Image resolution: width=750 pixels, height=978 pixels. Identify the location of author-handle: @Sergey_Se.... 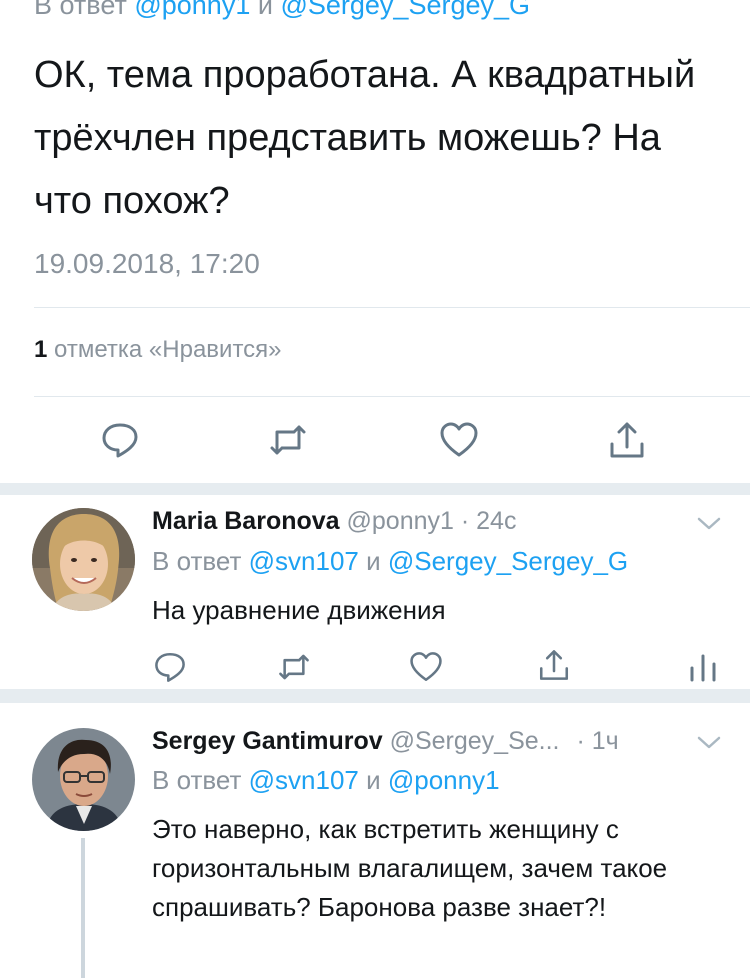
(475, 741).